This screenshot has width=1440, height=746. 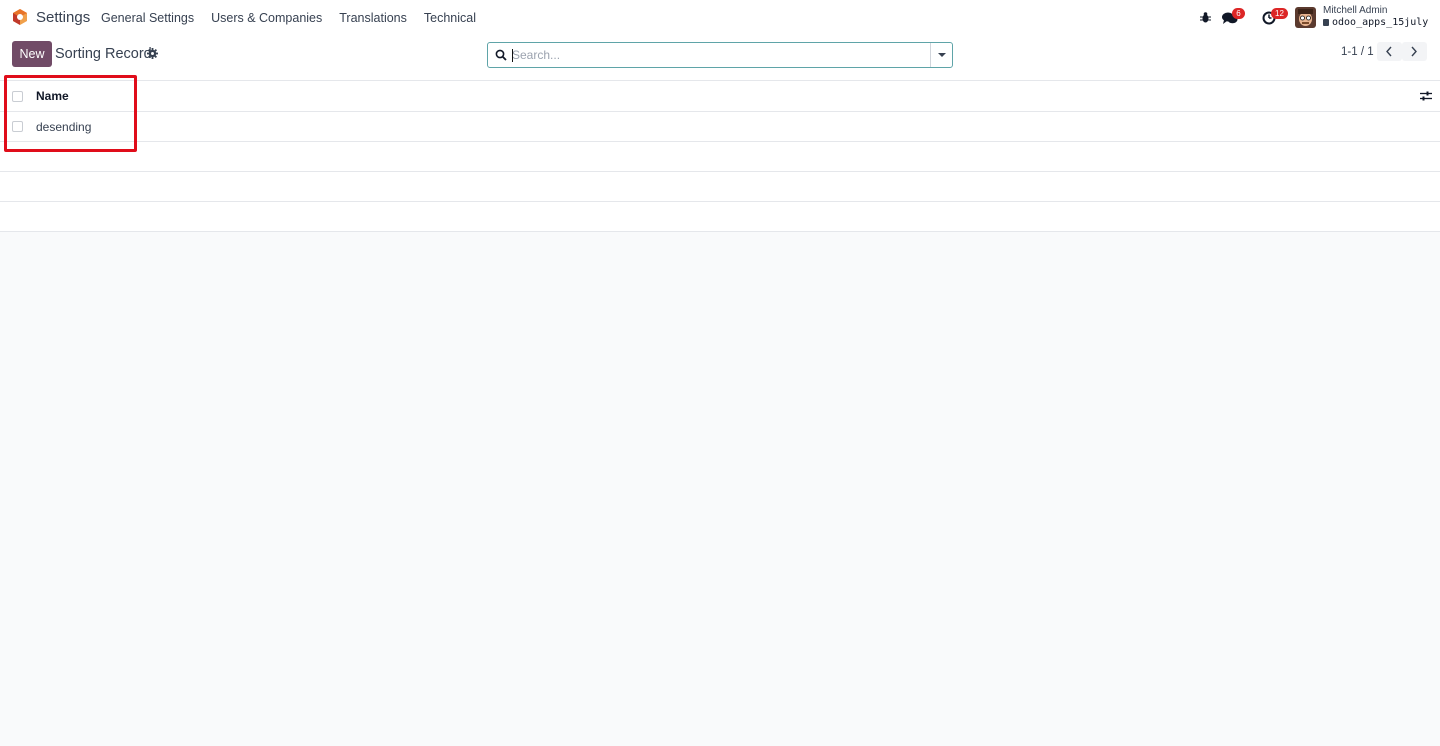 I want to click on optional-columns-icon, so click(x=1426, y=96).